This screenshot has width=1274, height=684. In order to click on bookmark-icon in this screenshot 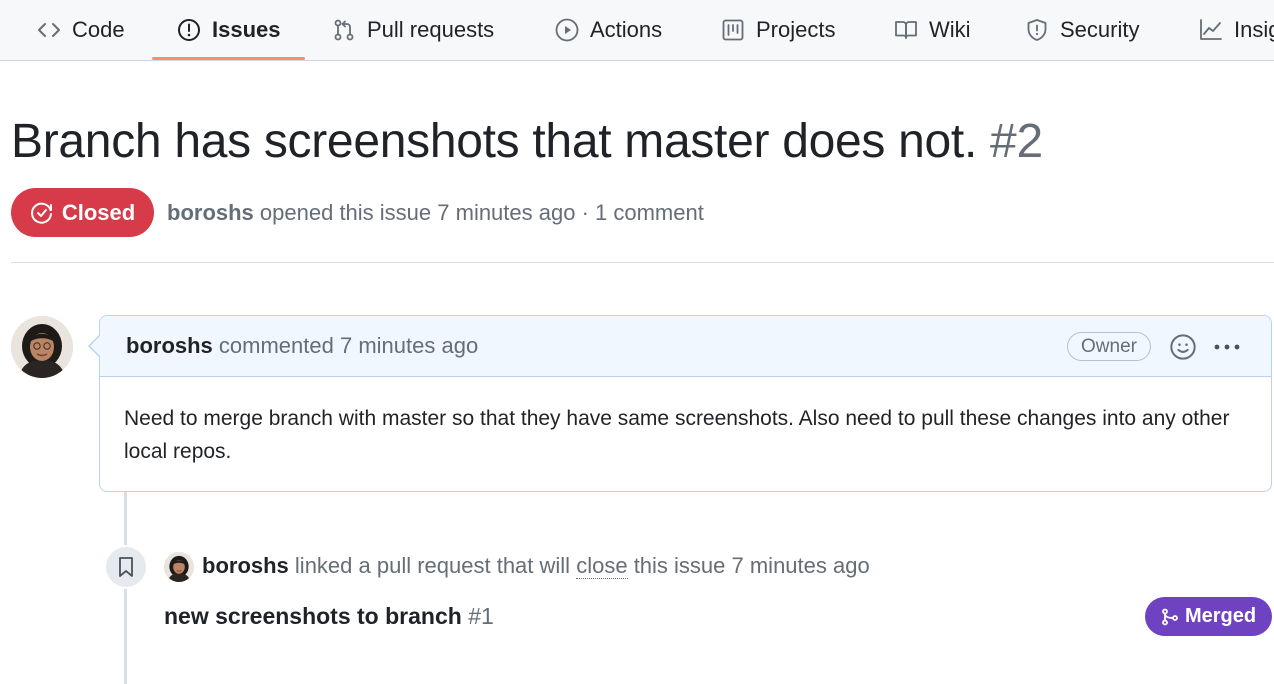, I will do `click(126, 567)`.